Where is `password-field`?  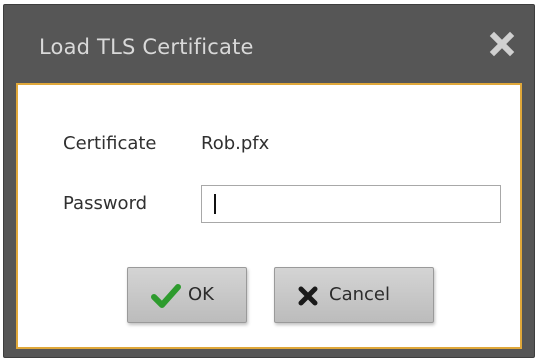
password-field is located at coordinates (351, 204).